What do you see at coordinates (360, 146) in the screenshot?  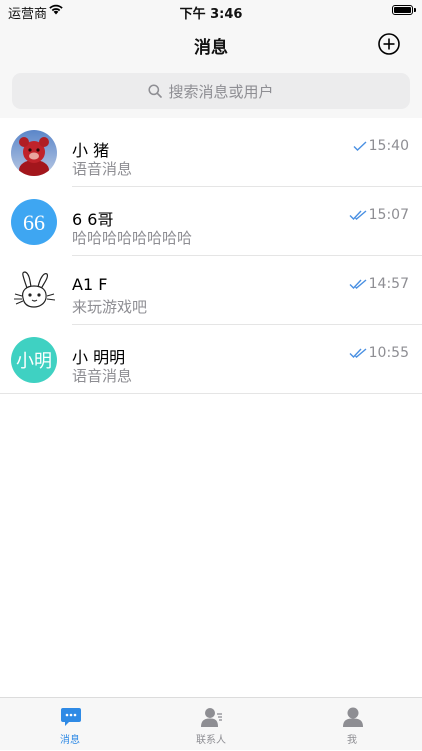 I see `check-icon` at bounding box center [360, 146].